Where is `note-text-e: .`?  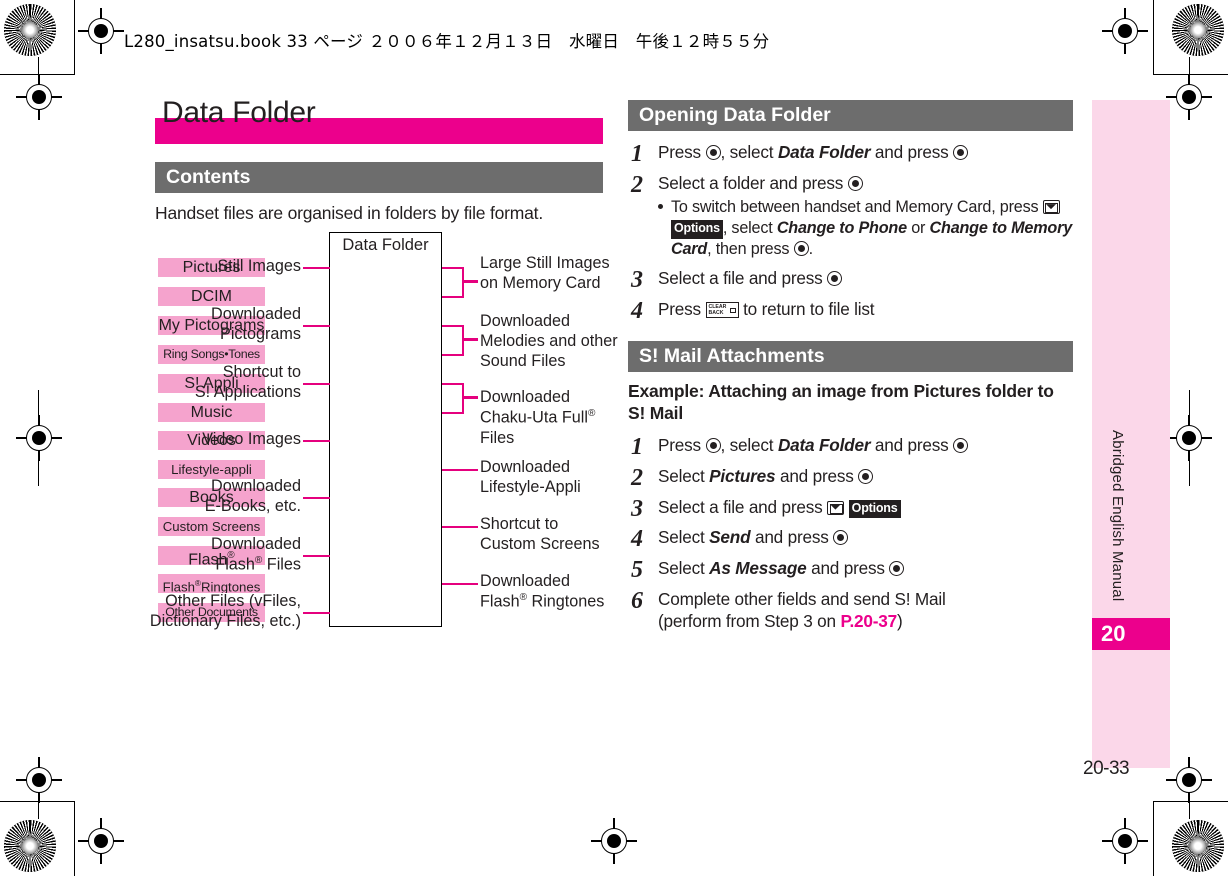 note-text-e: . is located at coordinates (811, 248).